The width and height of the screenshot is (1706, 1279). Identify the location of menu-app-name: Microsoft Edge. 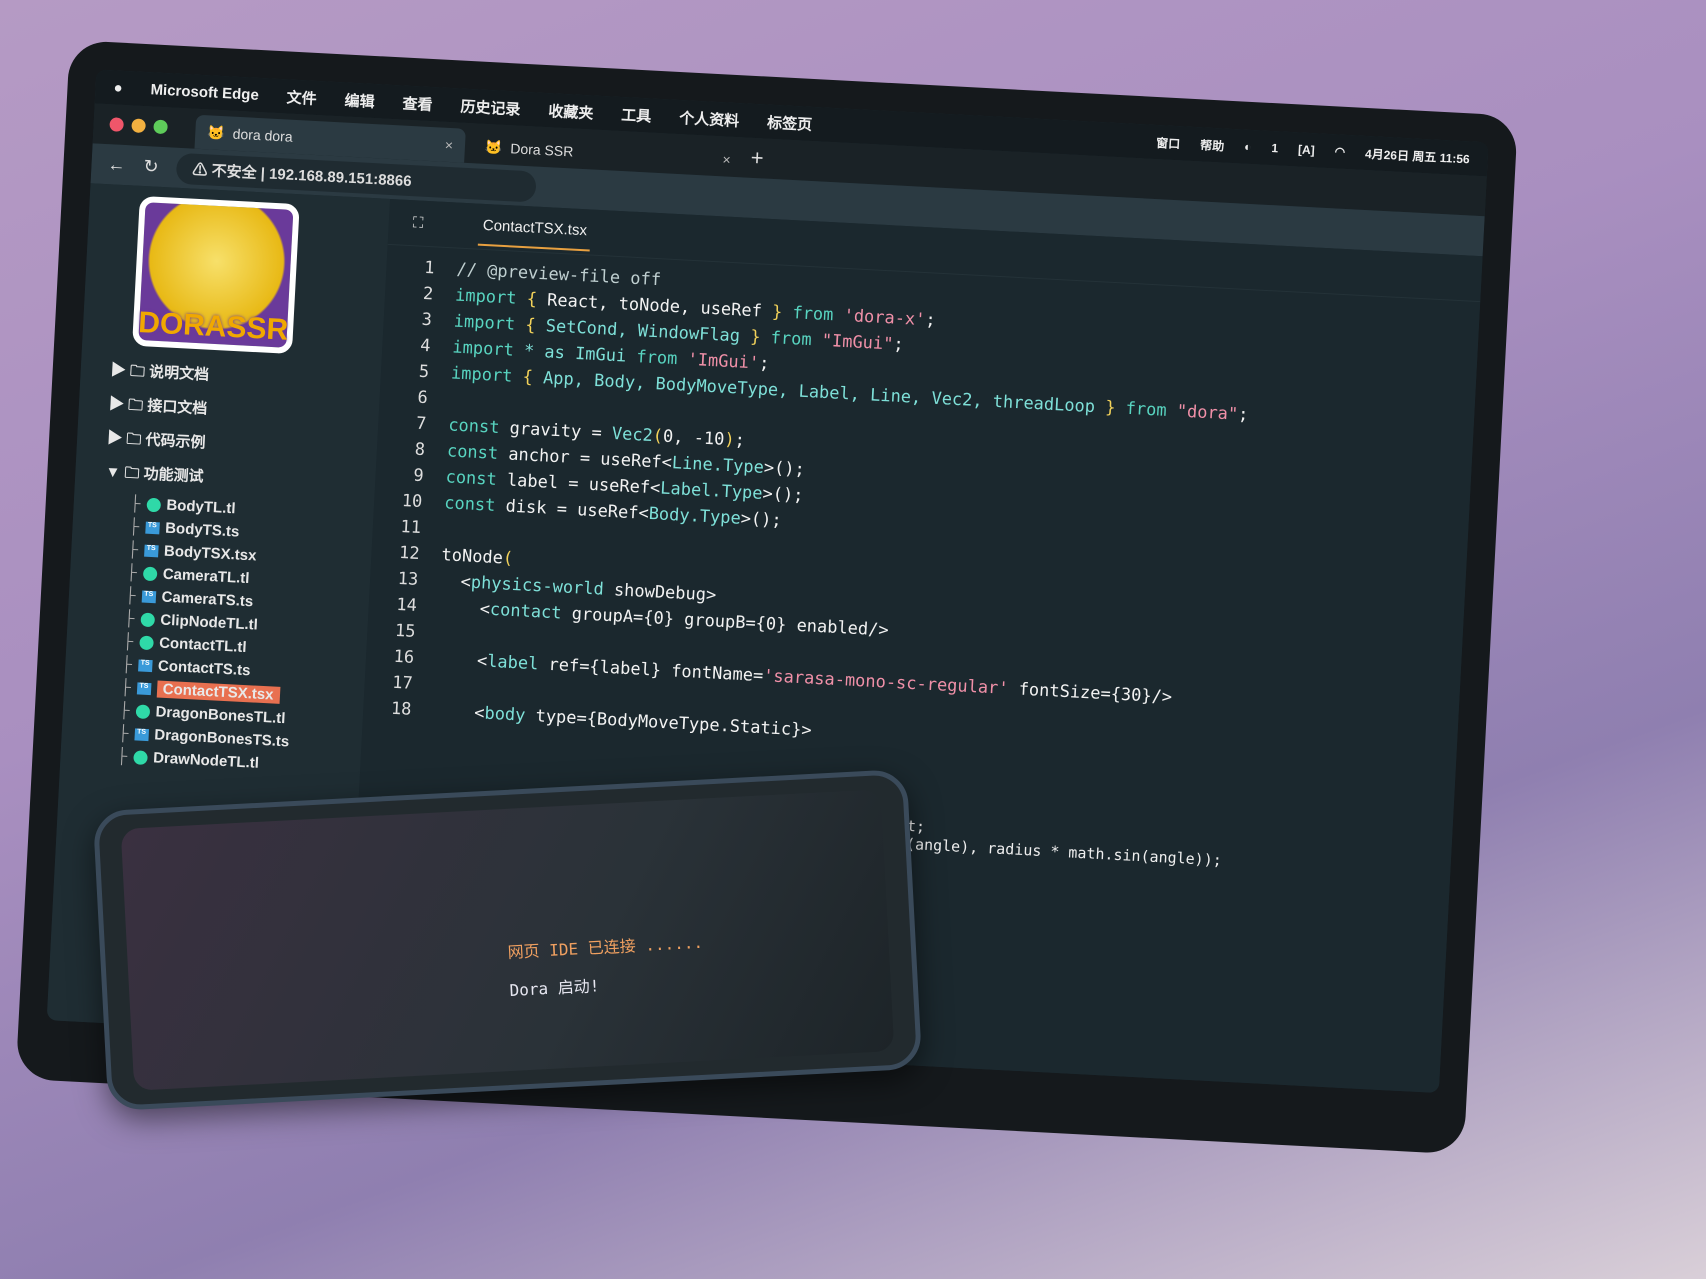
(204, 92).